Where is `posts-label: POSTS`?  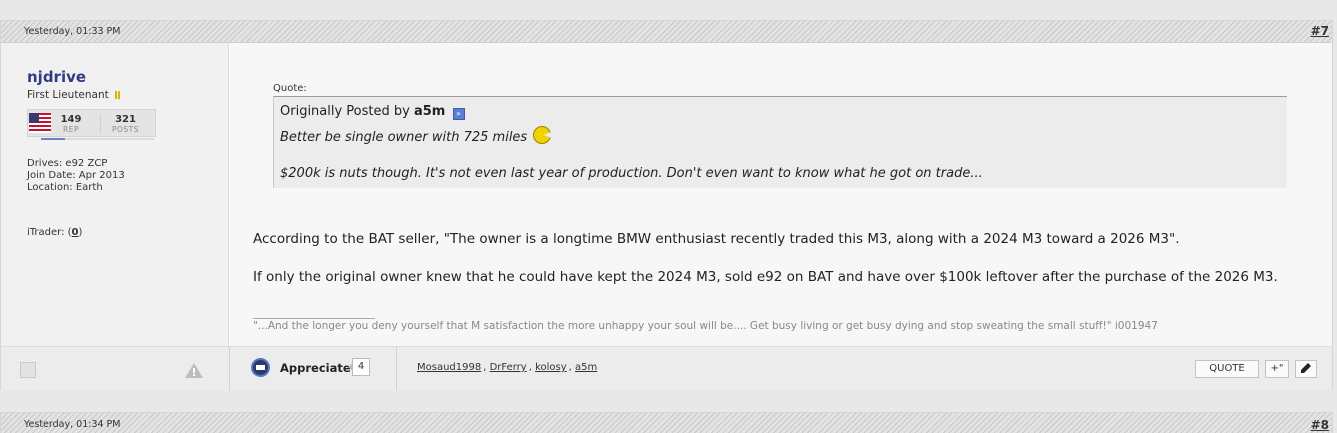 posts-label: POSTS is located at coordinates (125, 129).